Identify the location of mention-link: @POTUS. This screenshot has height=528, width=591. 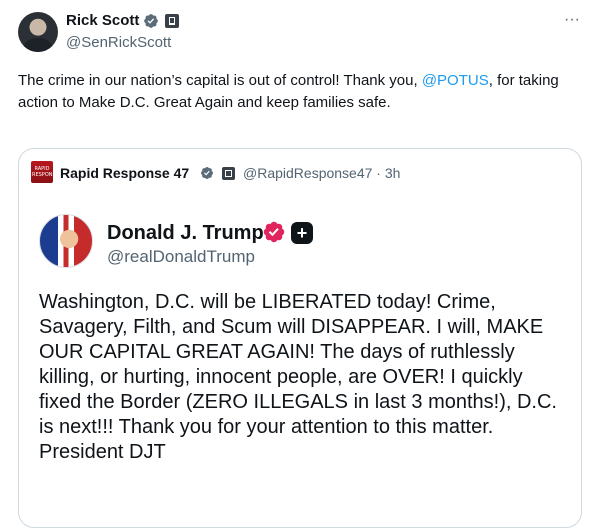
(455, 80).